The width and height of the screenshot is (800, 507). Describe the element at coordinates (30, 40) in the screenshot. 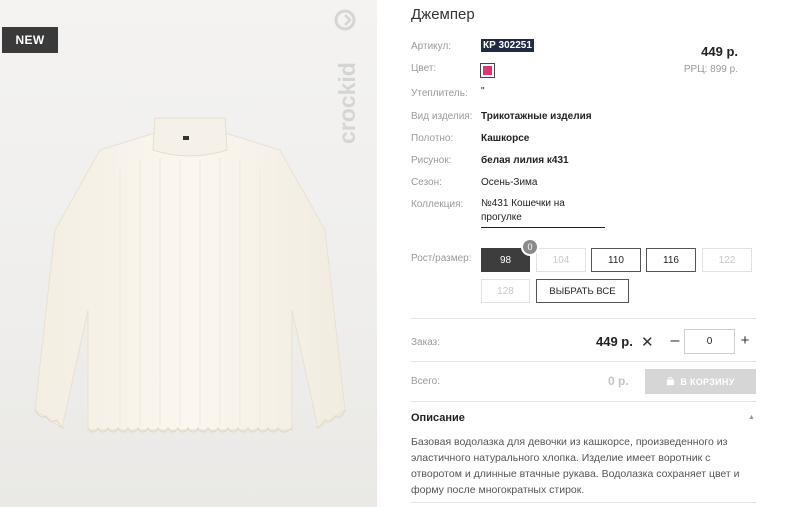

I see `new-badge: NEW` at that location.